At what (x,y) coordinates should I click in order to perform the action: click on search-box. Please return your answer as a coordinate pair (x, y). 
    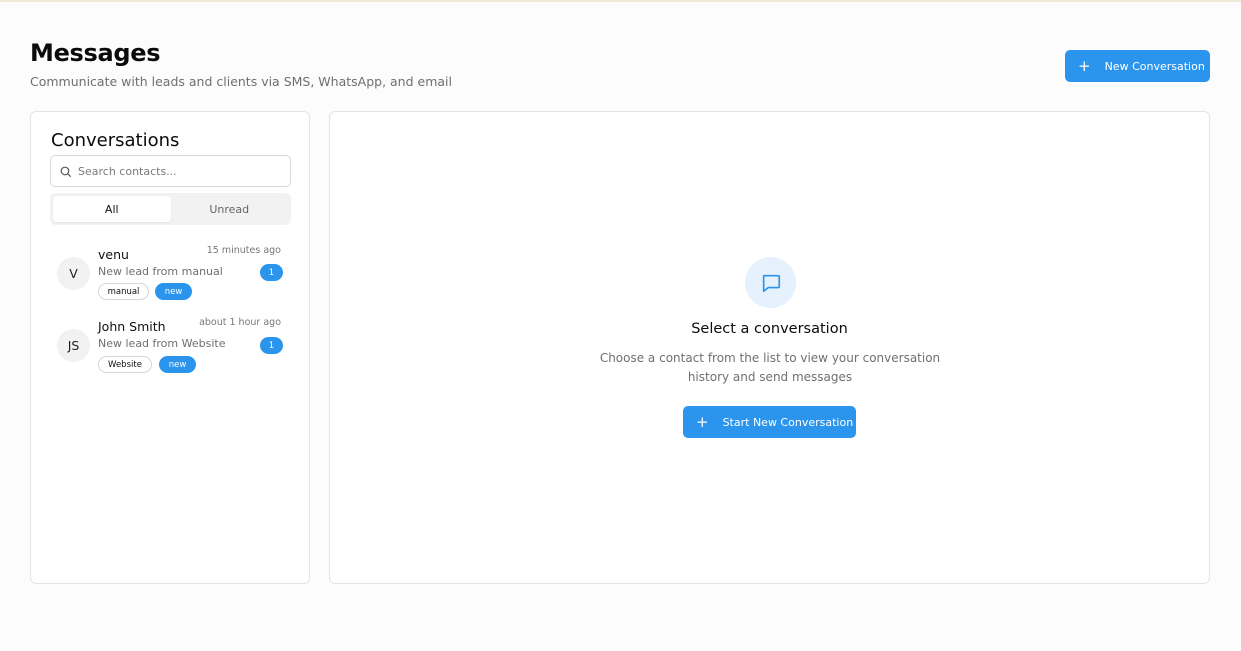
    Looking at the image, I should click on (170, 171).